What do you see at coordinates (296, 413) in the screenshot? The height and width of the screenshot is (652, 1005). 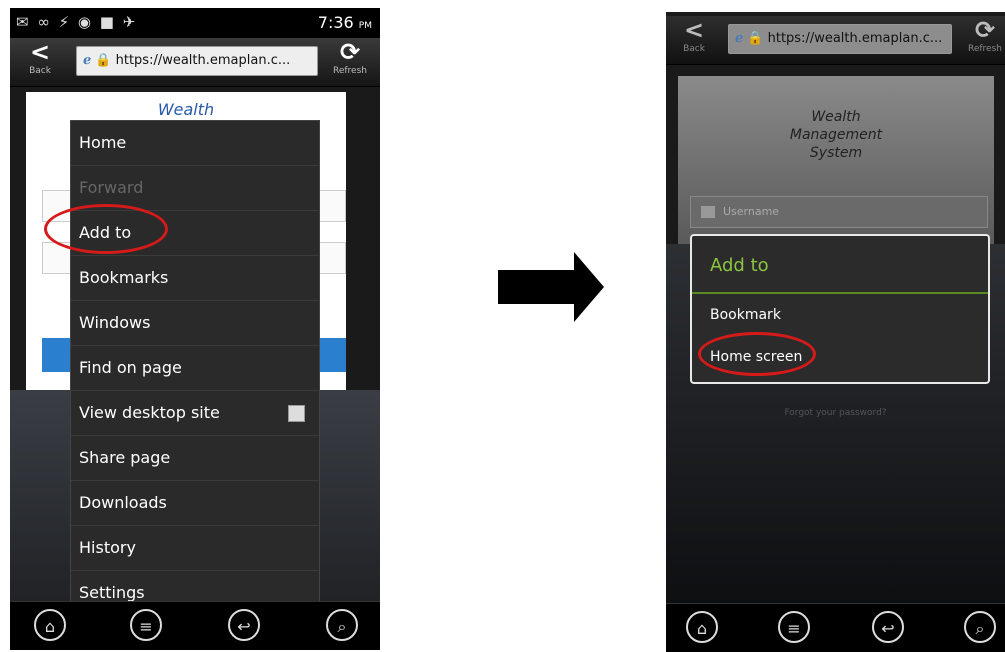 I see `desktop-site-checkbox` at bounding box center [296, 413].